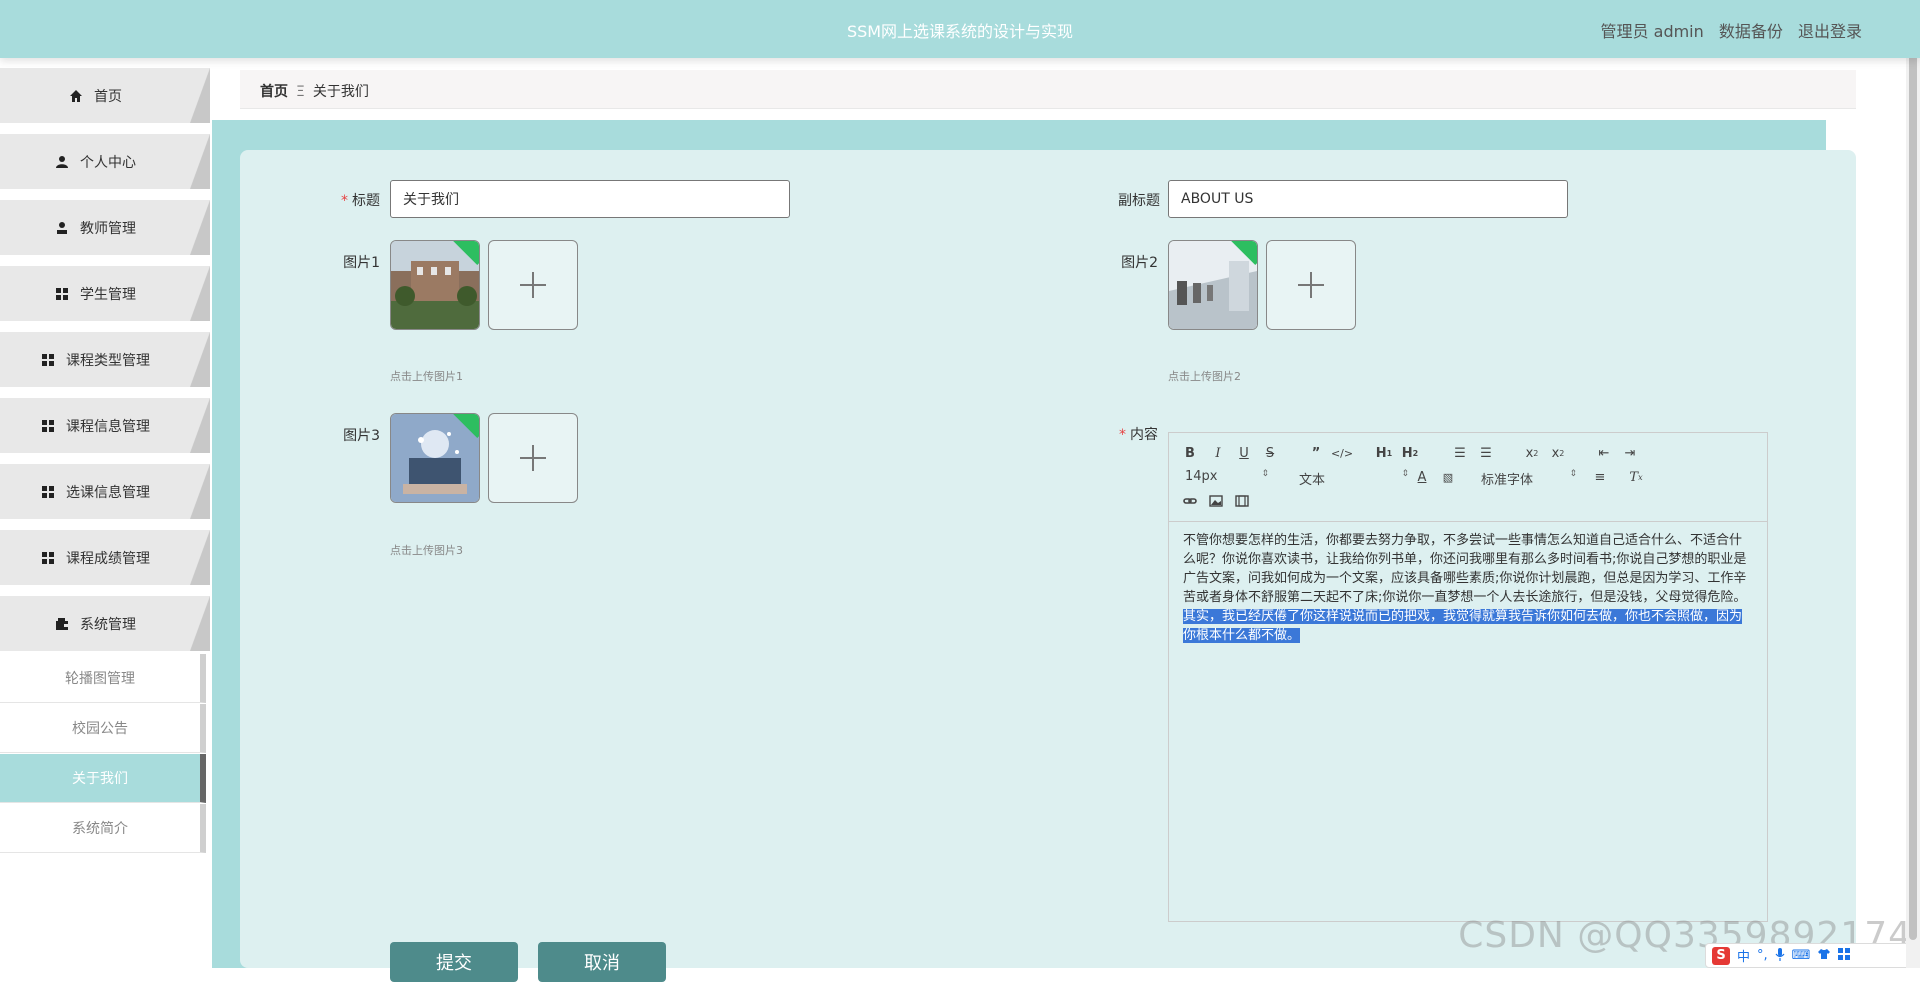 This screenshot has height=982, width=1920. Describe the element at coordinates (1138, 435) in the screenshot. I see `content-label: * 内容` at that location.